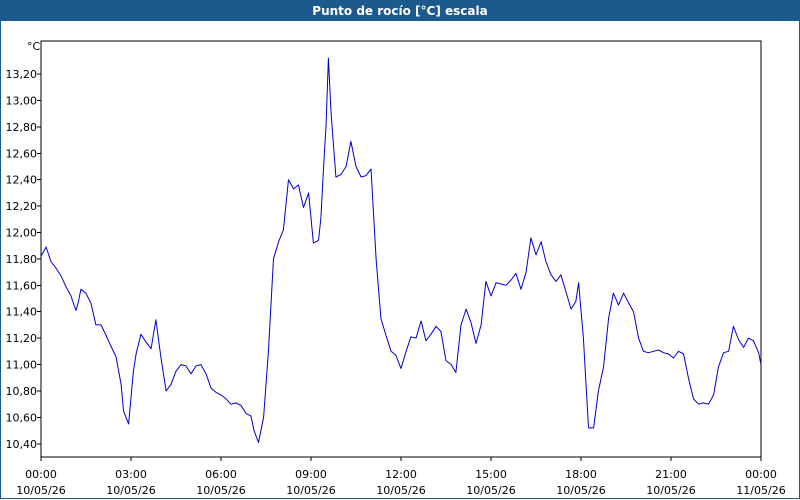 The image size is (800, 500). What do you see at coordinates (22, 180) in the screenshot?
I see `y-tick-label-10: 12,40` at bounding box center [22, 180].